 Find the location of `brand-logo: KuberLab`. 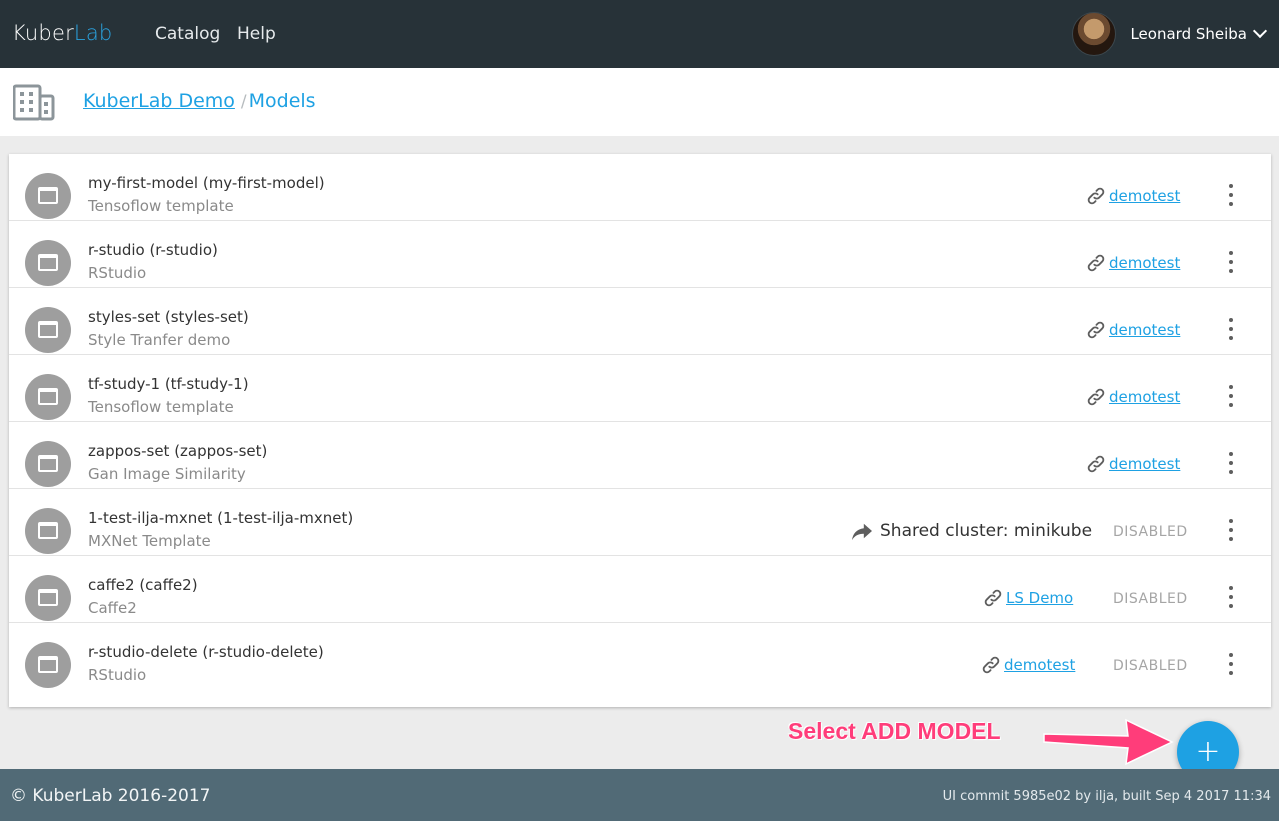

brand-logo: KuberLab is located at coordinates (62, 33).